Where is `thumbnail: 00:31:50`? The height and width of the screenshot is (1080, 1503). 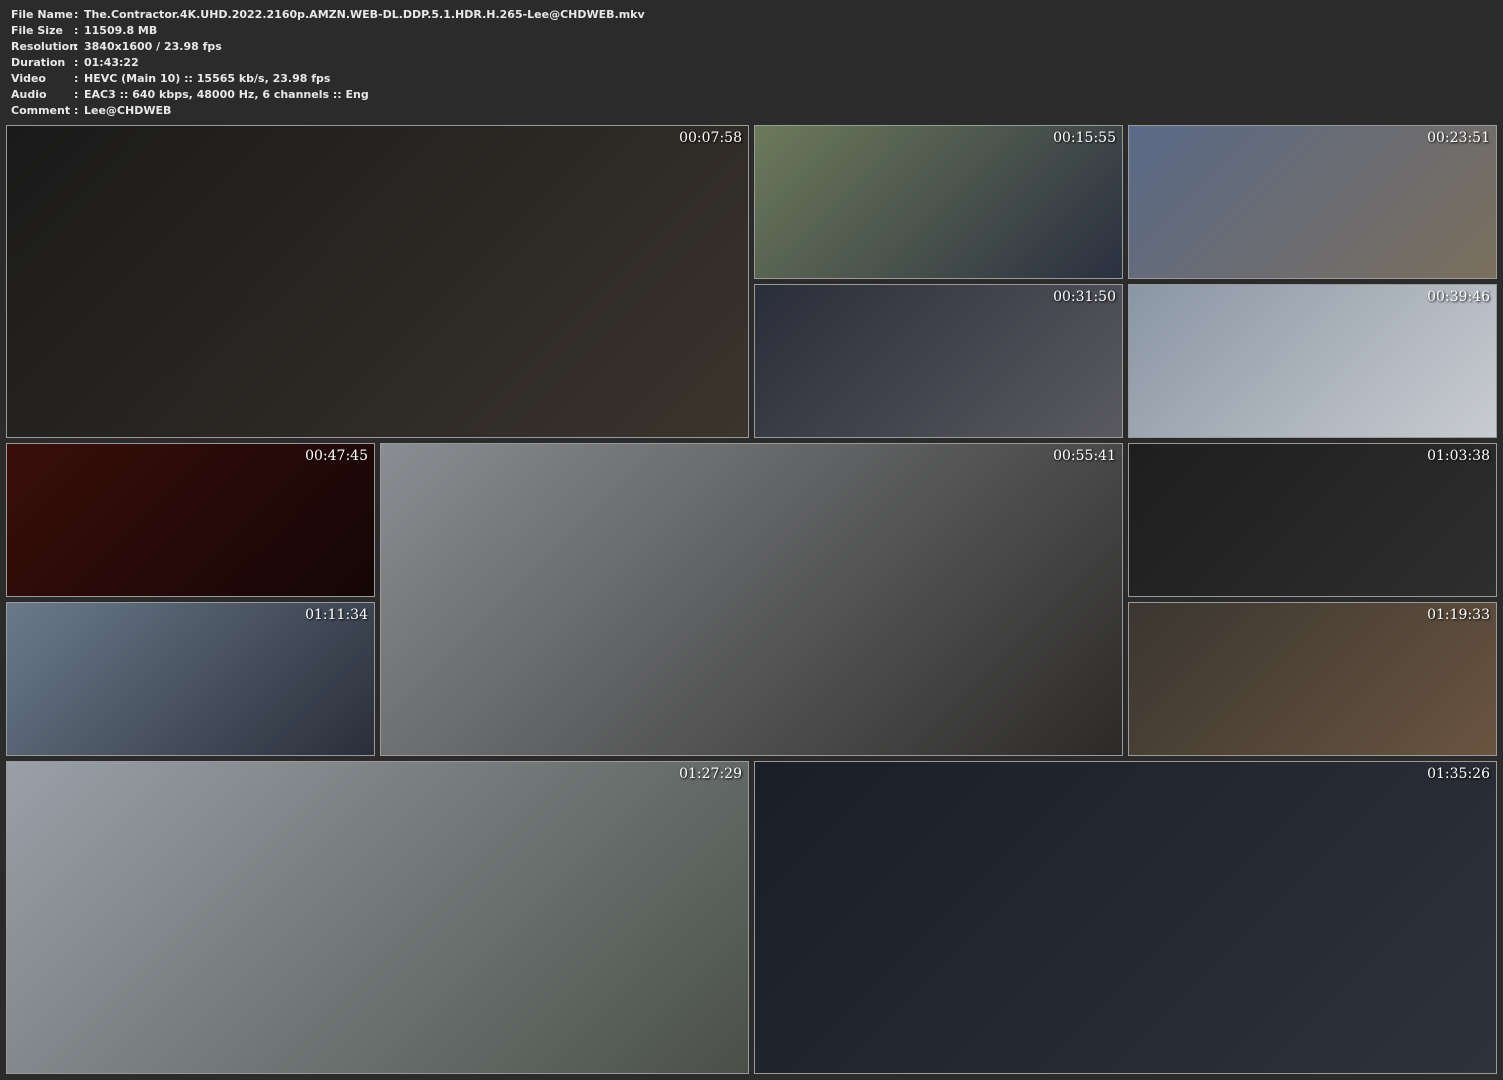
thumbnail: 00:31:50 is located at coordinates (938, 361).